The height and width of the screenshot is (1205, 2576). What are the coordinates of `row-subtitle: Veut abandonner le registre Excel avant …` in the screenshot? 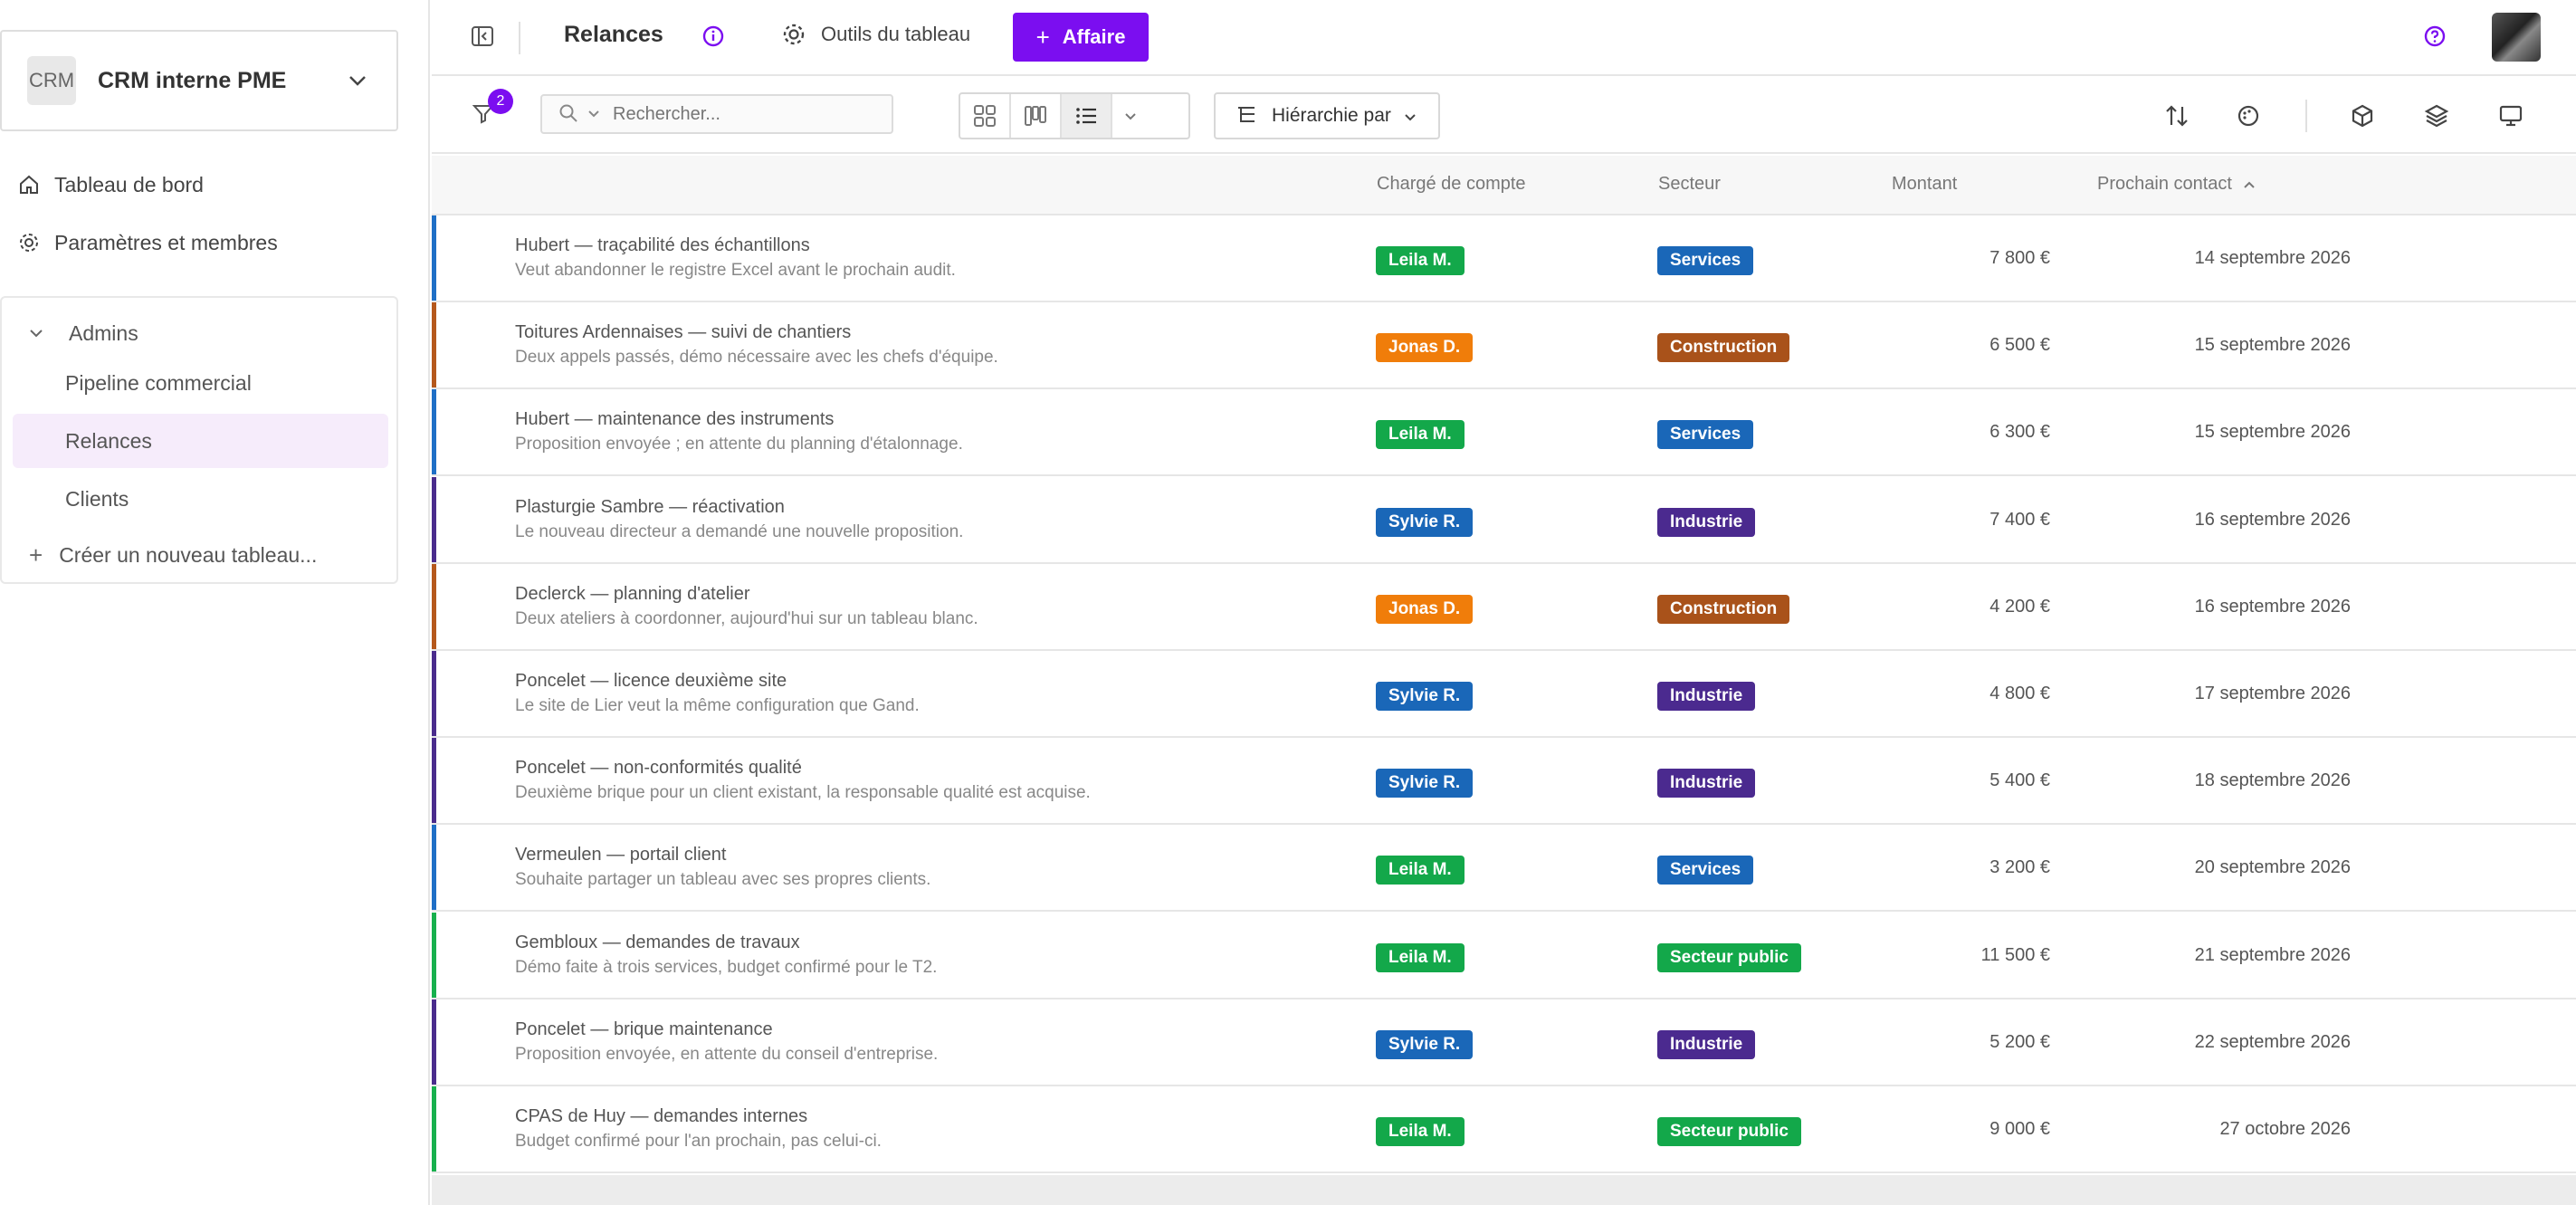 It's located at (735, 270).